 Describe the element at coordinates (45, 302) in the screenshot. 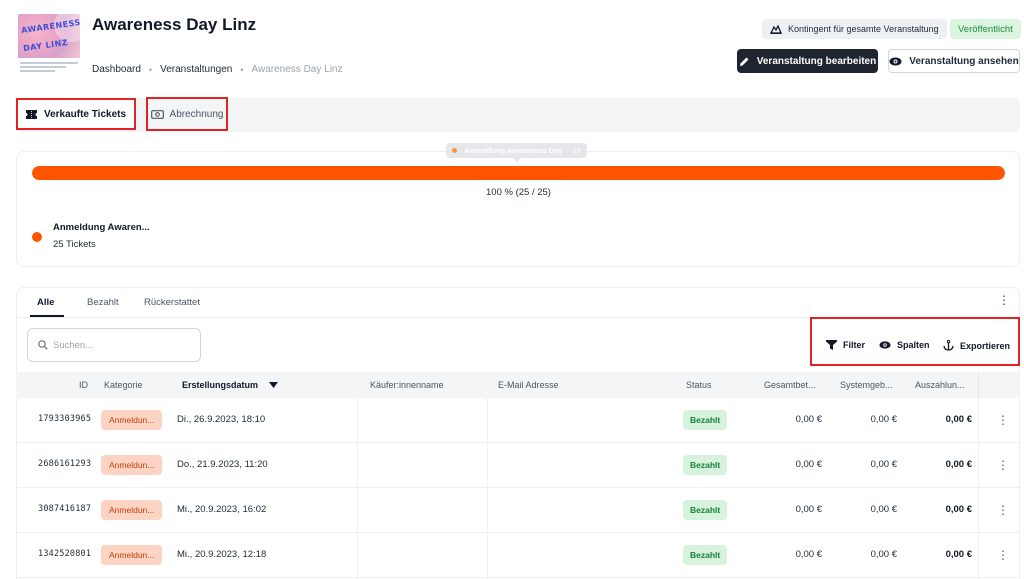

I see `filter-tab-all: Alle` at that location.